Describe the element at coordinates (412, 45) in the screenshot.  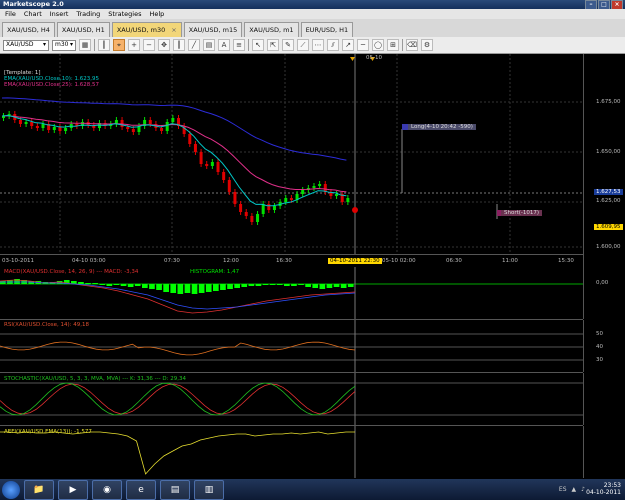
I see `eraser-icon: ⌫` at that location.